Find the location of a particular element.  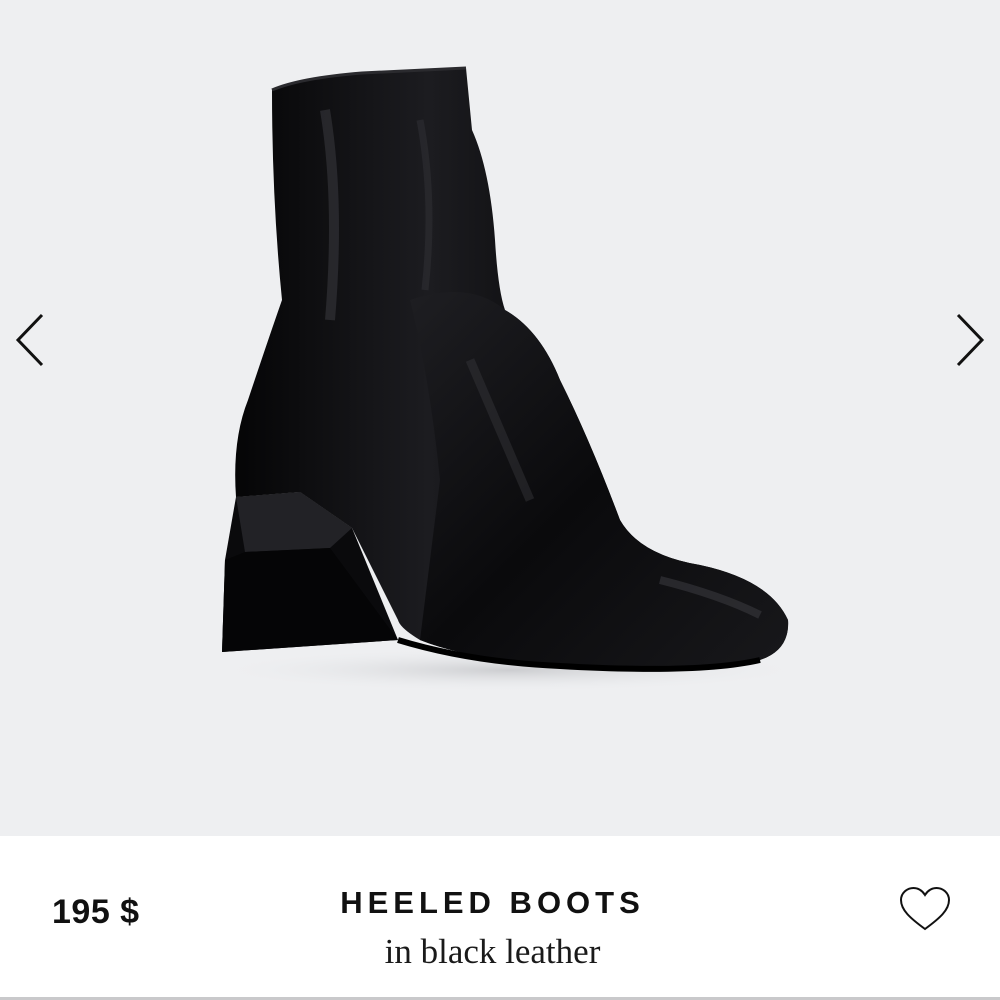

carousel-prev-button is located at coordinates (30, 340).